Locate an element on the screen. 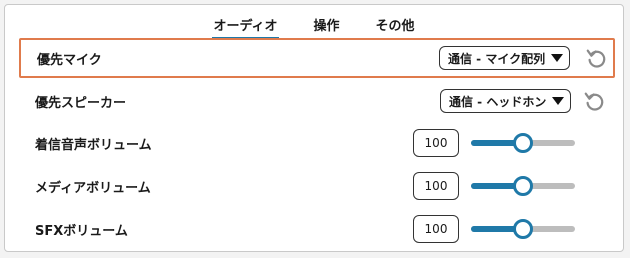 Image resolution: width=630 pixels, height=258 pixels. preferred-mic-dropdown: 通信 - マイク配列 is located at coordinates (505, 58).